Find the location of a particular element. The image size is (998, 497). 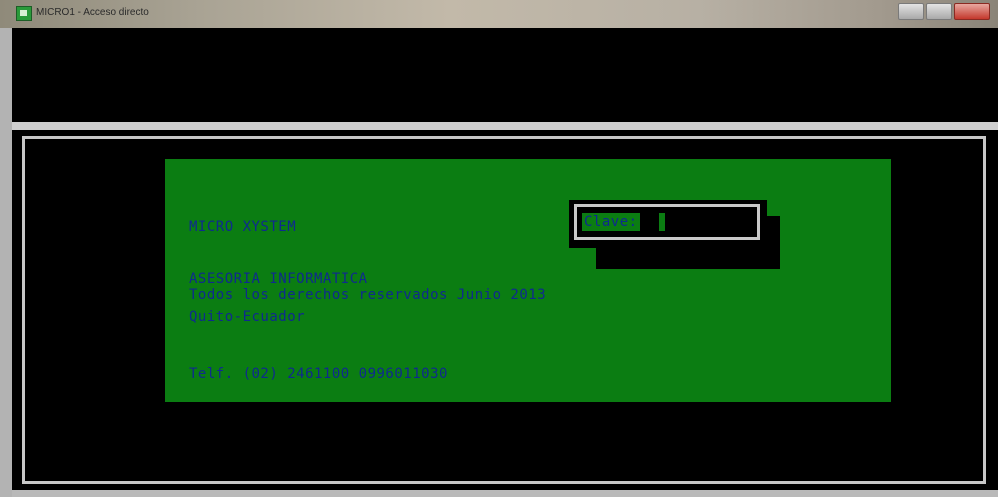

rights-text: Todos los derechos reservados Junio 2013 is located at coordinates (368, 295).